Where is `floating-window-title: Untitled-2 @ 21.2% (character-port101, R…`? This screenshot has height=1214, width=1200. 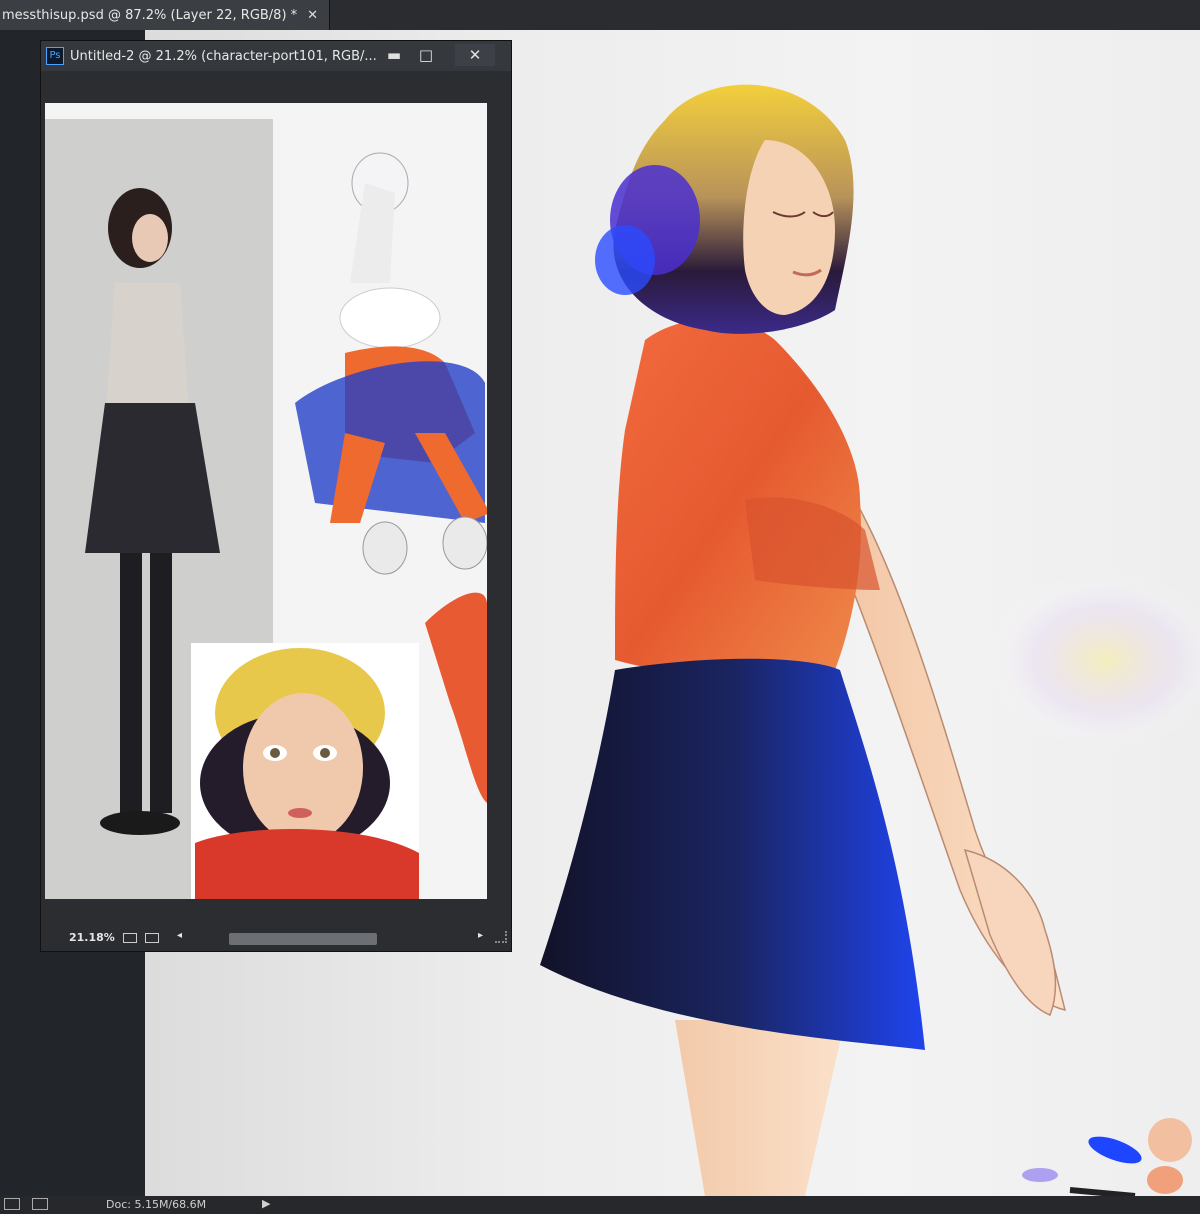
floating-window-title: Untitled-2 @ 21.2% (character-port101, R… is located at coordinates (223, 56).